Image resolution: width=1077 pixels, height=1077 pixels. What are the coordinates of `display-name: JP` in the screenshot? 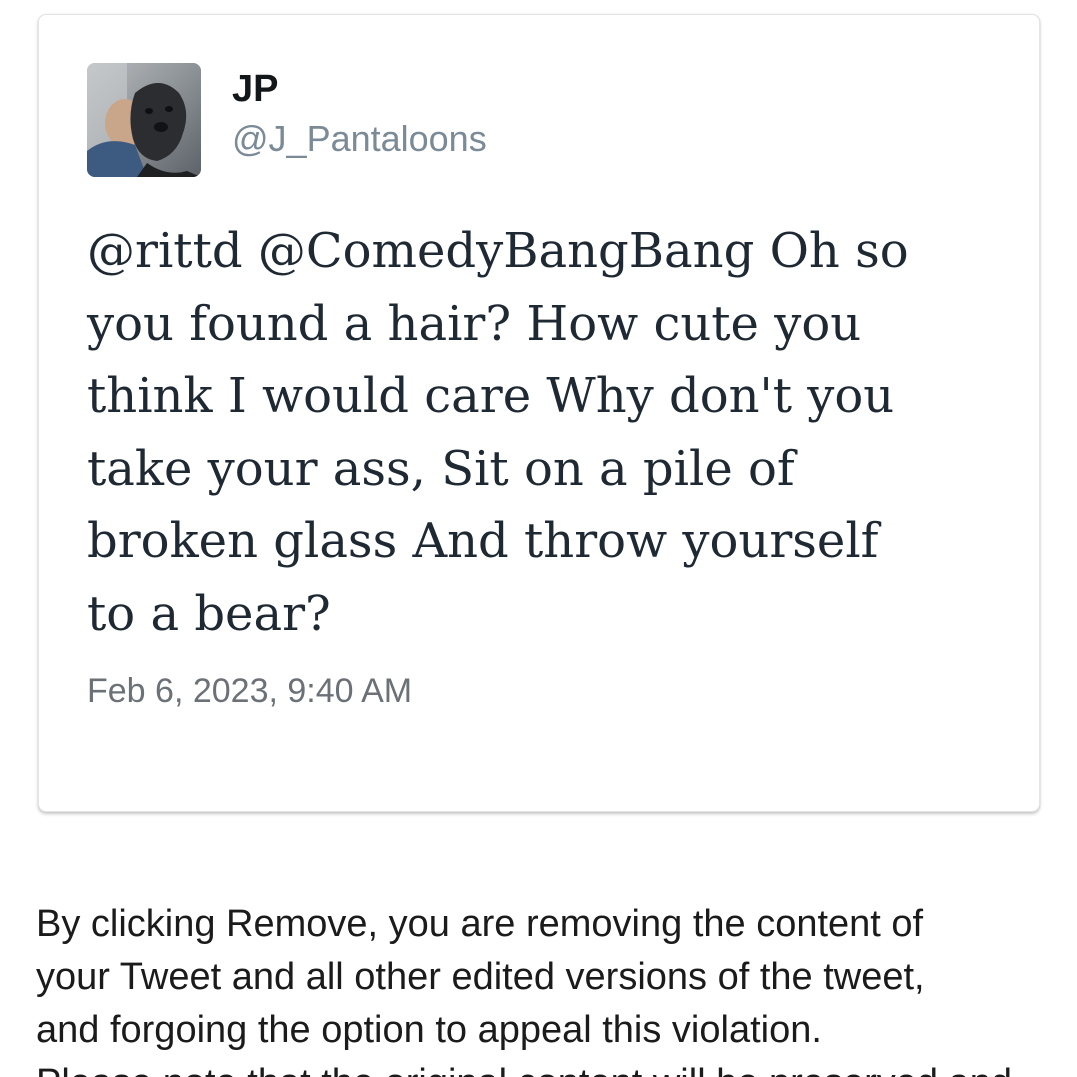 It's located at (255, 89).